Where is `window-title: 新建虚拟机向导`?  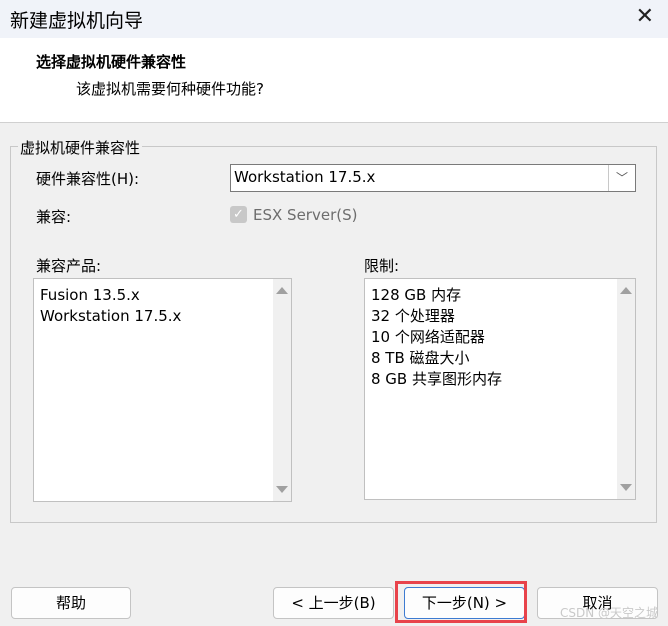
window-title: 新建虚拟机向导 is located at coordinates (77, 21).